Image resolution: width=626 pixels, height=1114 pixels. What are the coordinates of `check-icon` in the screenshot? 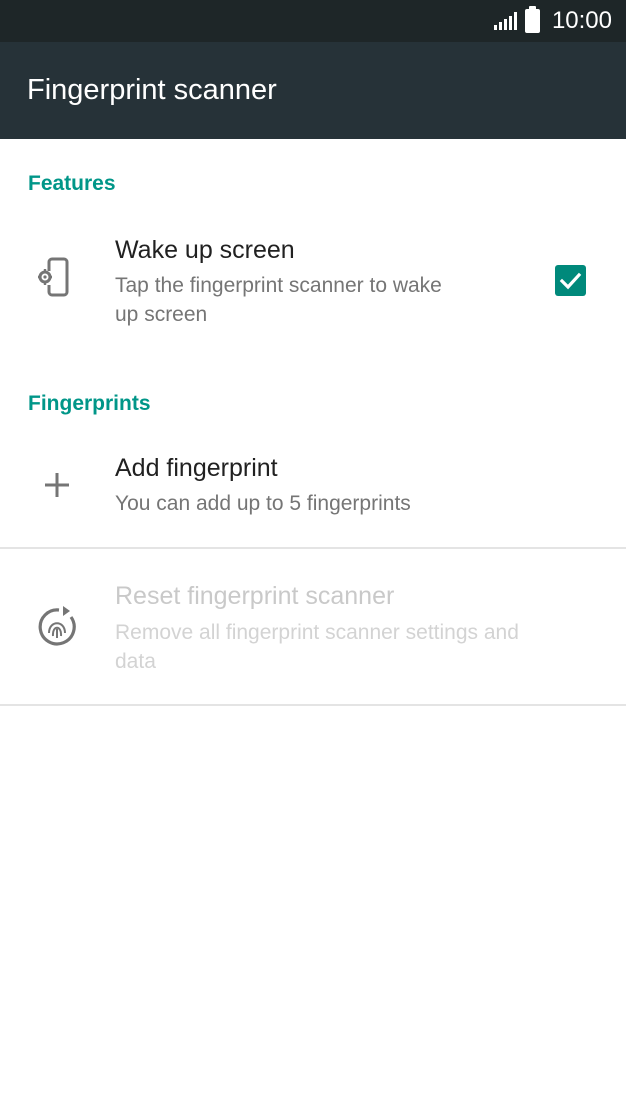 It's located at (570, 281).